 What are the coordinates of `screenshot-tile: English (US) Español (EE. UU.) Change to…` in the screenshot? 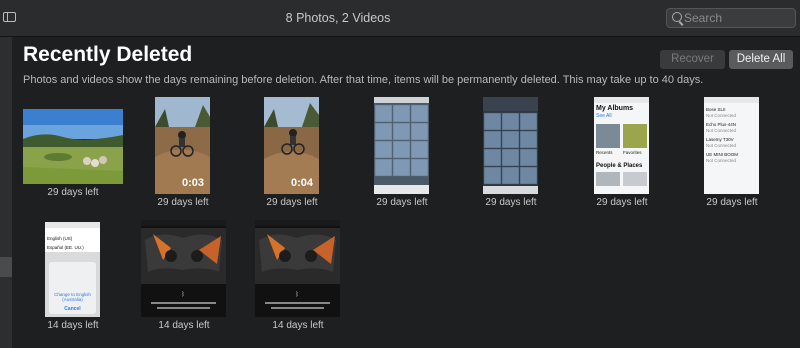 It's located at (72, 276).